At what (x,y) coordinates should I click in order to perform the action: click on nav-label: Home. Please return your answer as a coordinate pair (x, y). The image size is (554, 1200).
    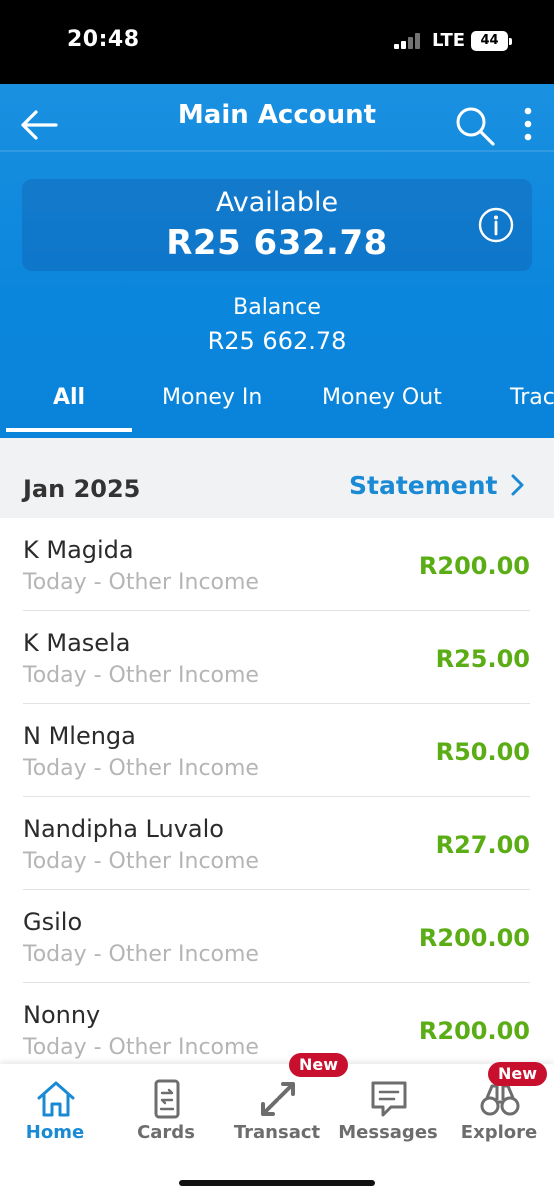
    Looking at the image, I should click on (55, 1132).